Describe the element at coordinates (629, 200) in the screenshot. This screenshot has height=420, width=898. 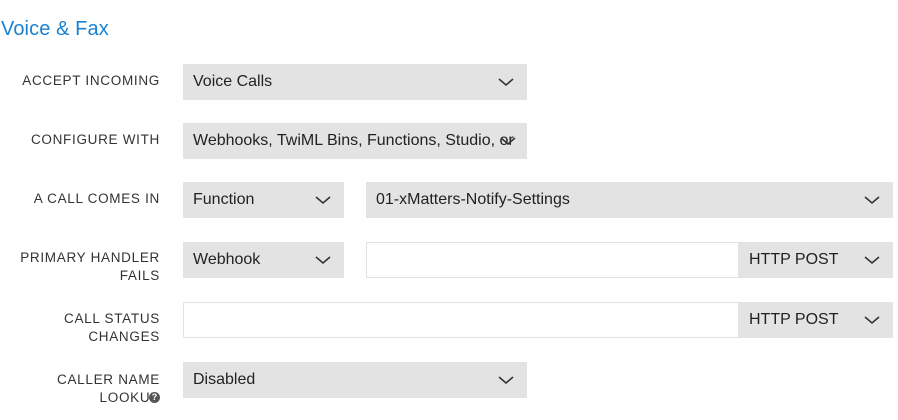
I see `call-comes-in-function-select: 01-xMatters-Notify-Settings` at that location.